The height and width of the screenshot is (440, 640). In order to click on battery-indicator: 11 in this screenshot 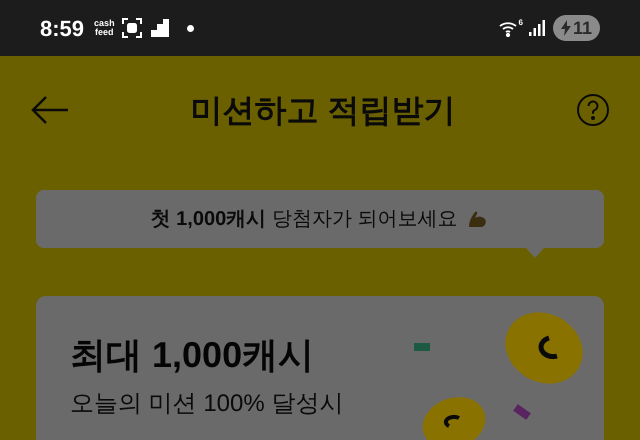, I will do `click(576, 28)`.